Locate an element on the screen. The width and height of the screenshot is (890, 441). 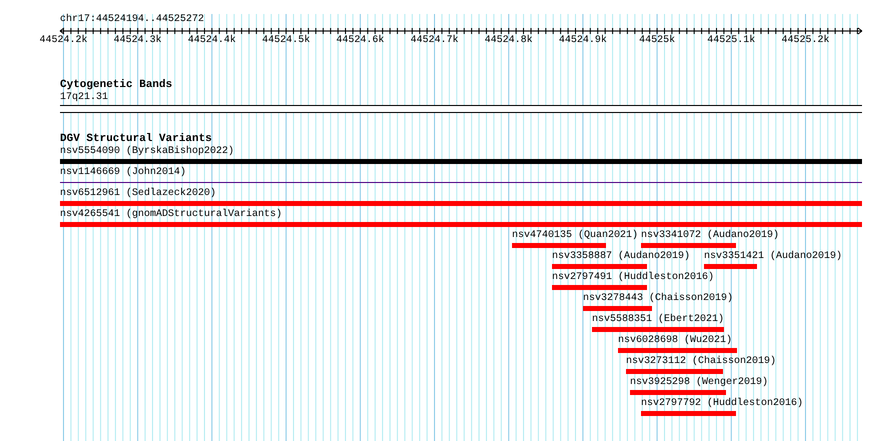
variant-label: nsv3351421 (Audano2019) is located at coordinates (773, 257).